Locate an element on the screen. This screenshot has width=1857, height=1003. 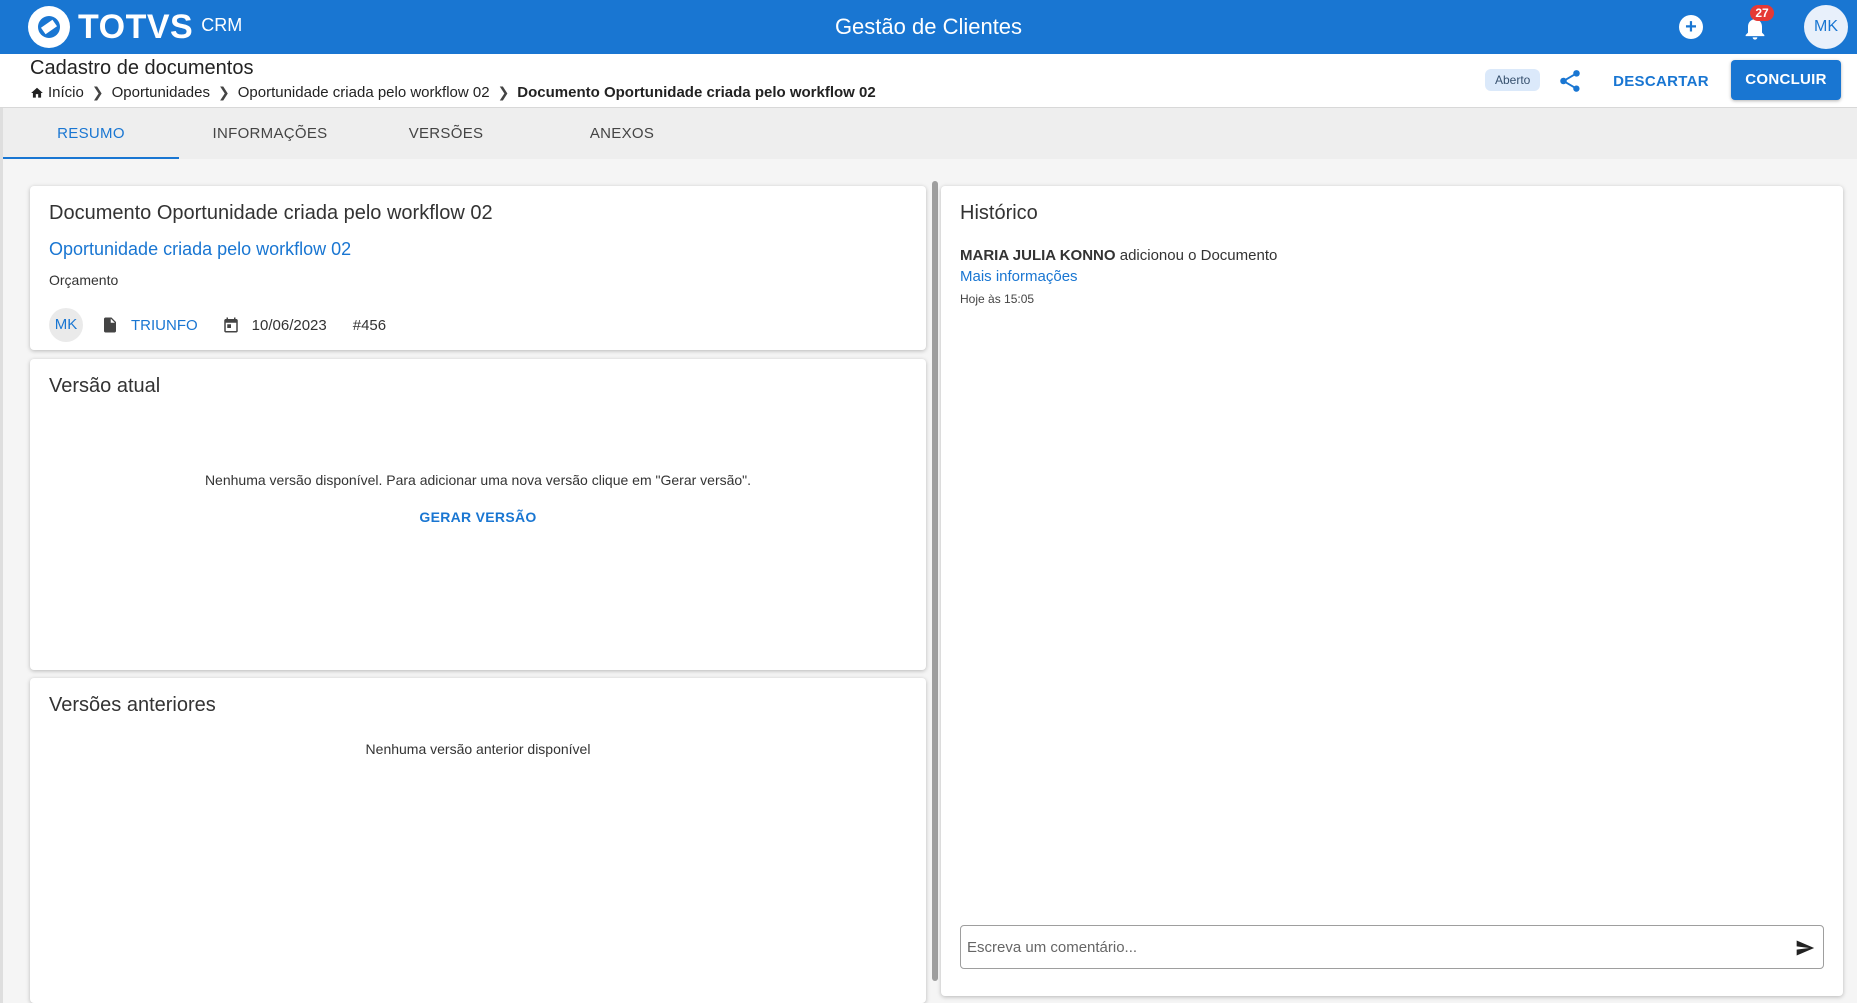
document-id: #456 is located at coordinates (369, 325).